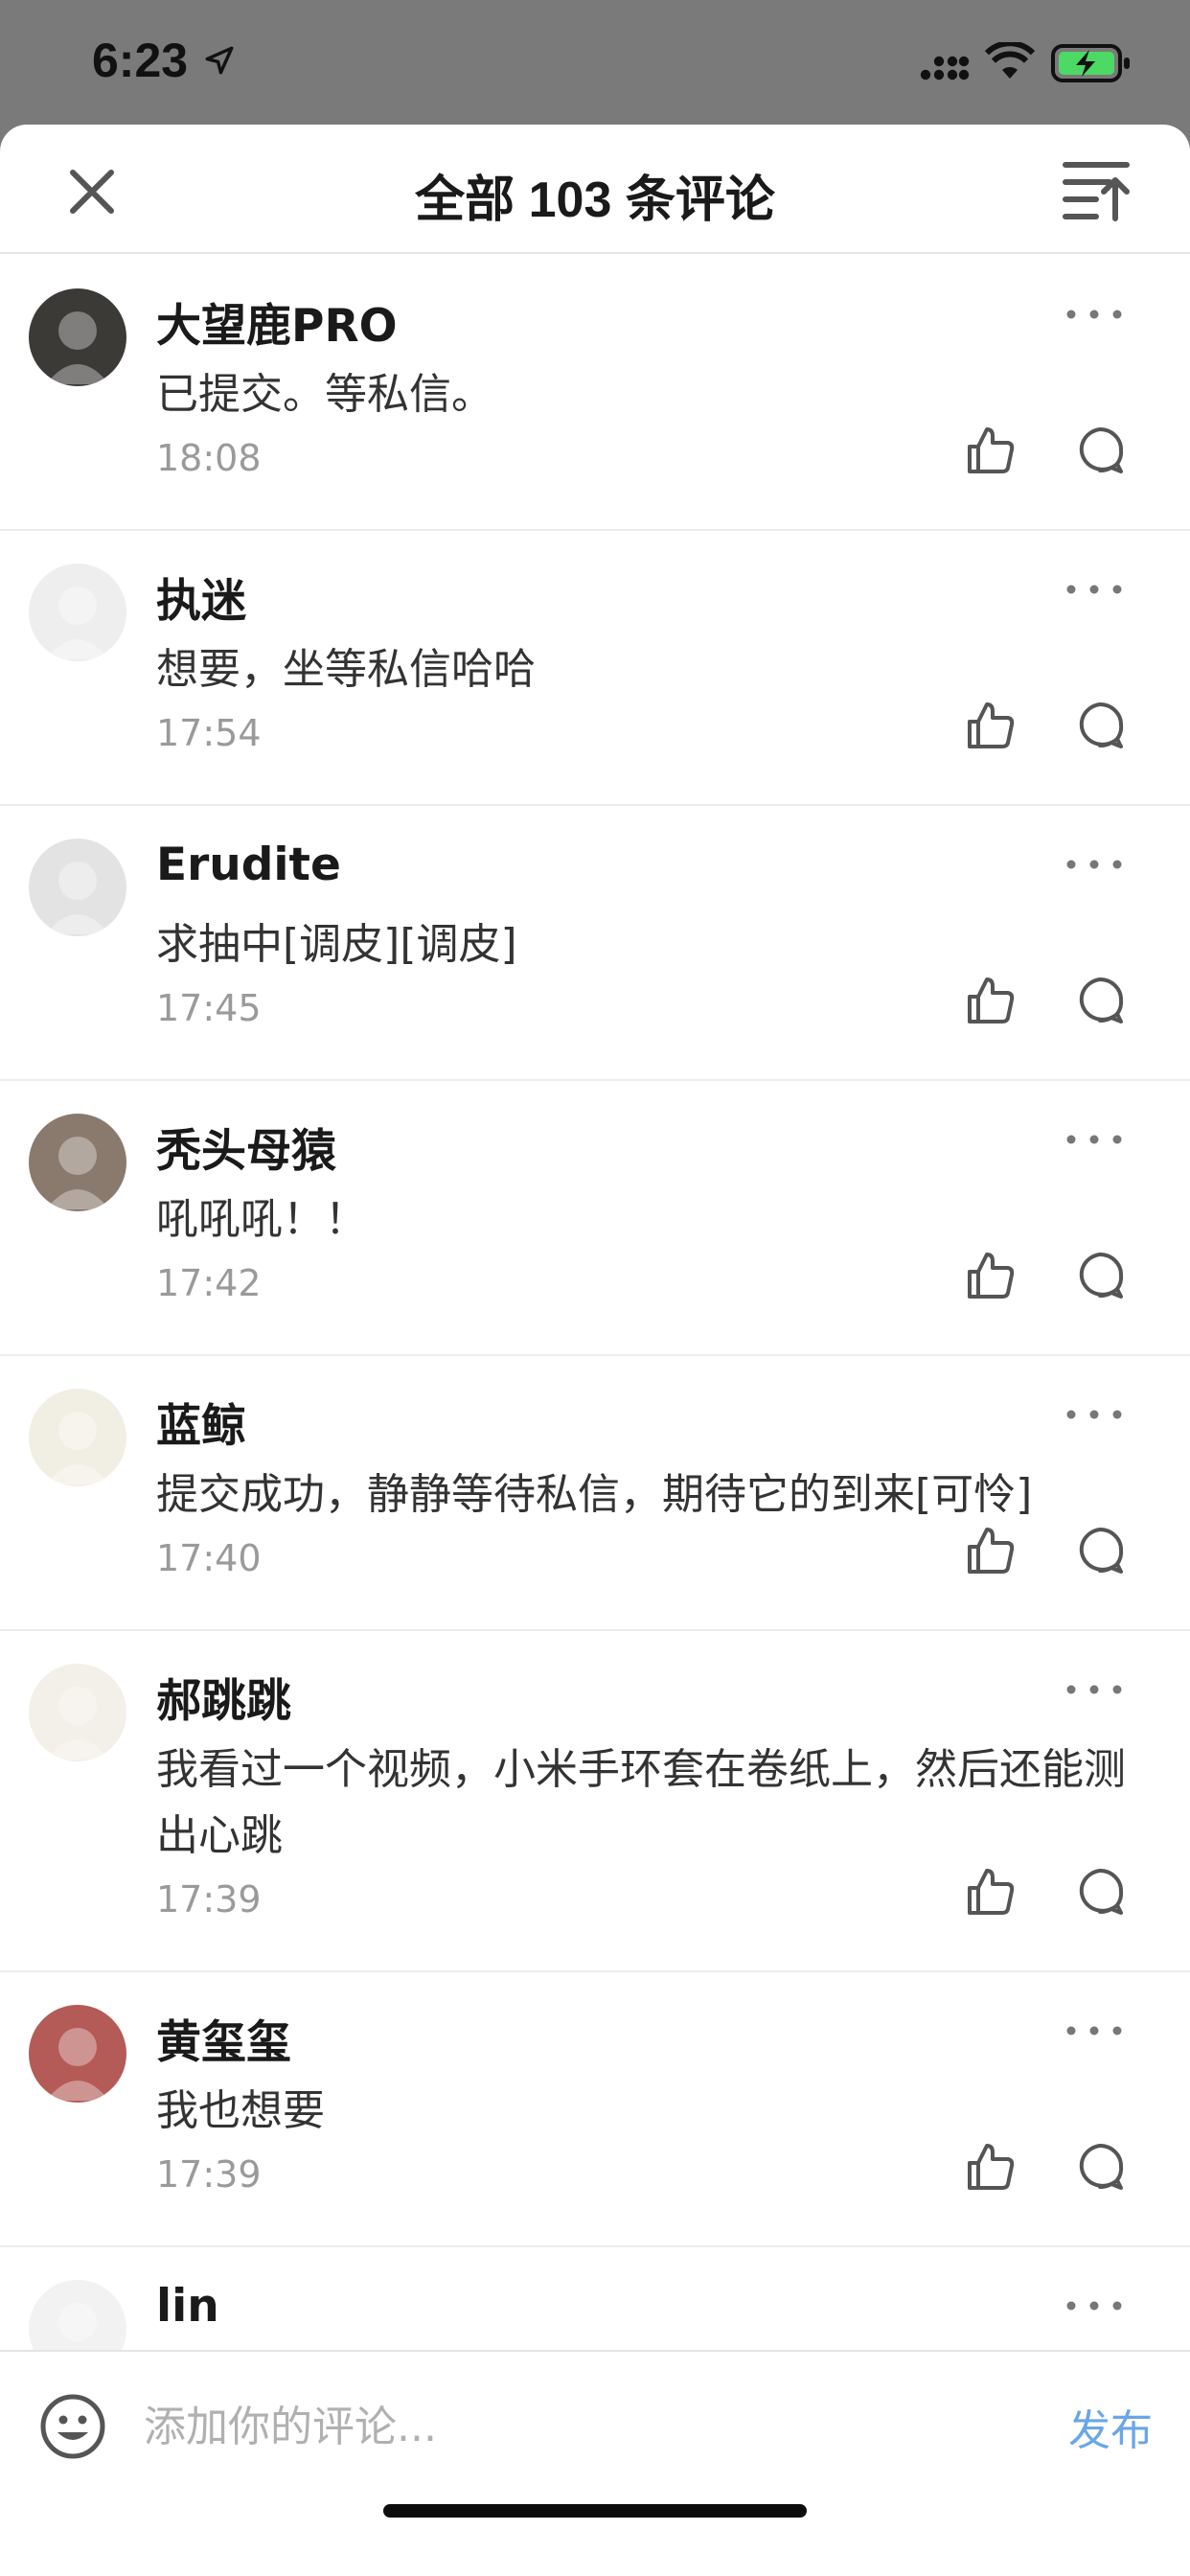 The height and width of the screenshot is (2576, 1190). I want to click on comment-author: 执迷, so click(201, 597).